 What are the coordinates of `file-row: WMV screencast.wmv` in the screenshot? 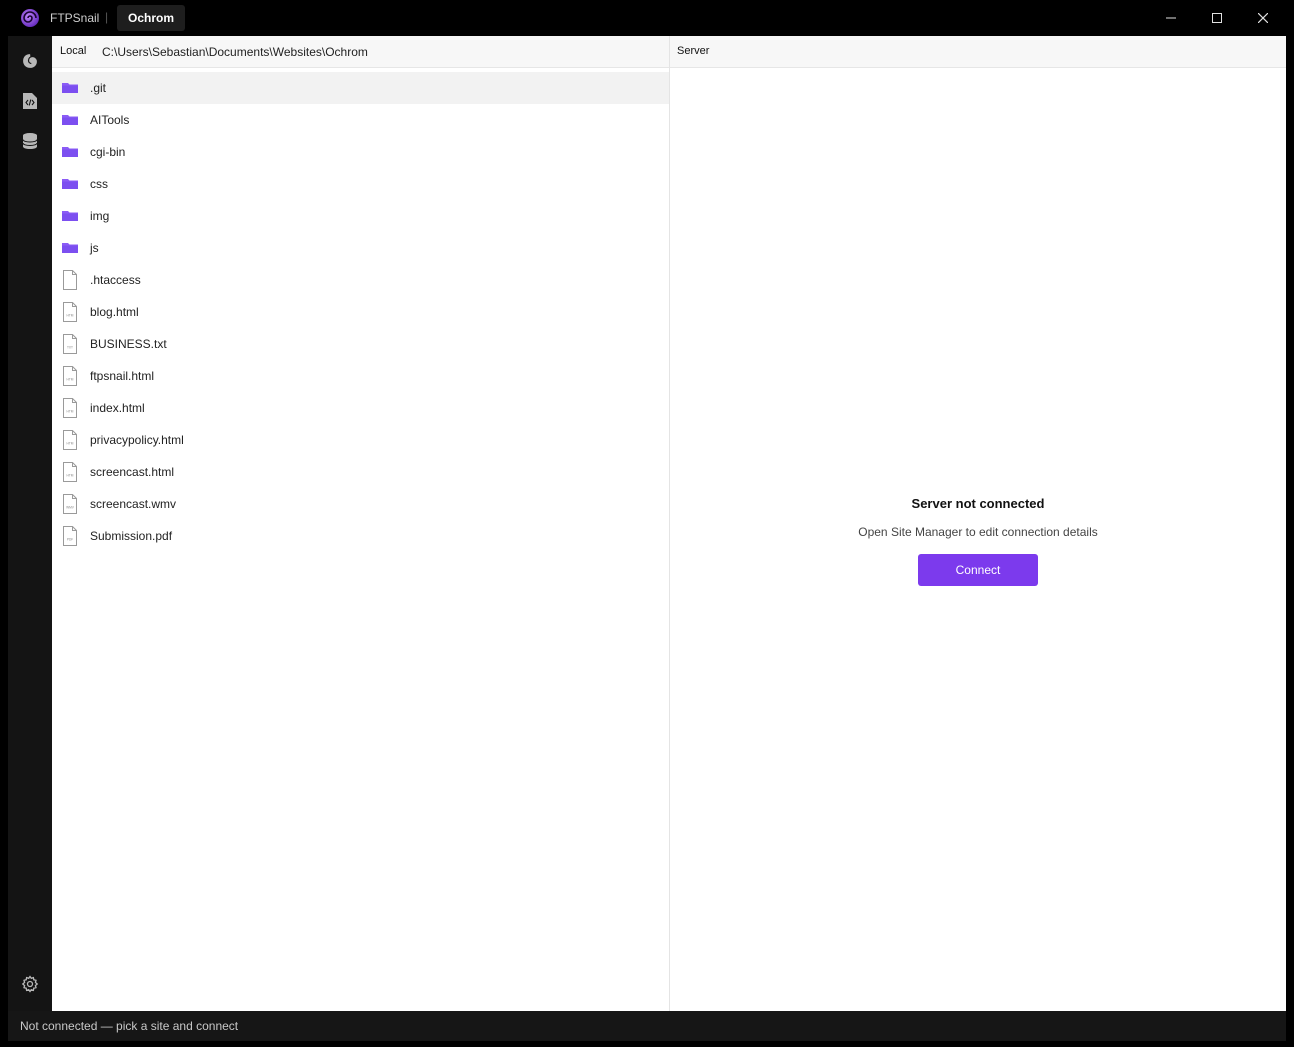 It's located at (360, 504).